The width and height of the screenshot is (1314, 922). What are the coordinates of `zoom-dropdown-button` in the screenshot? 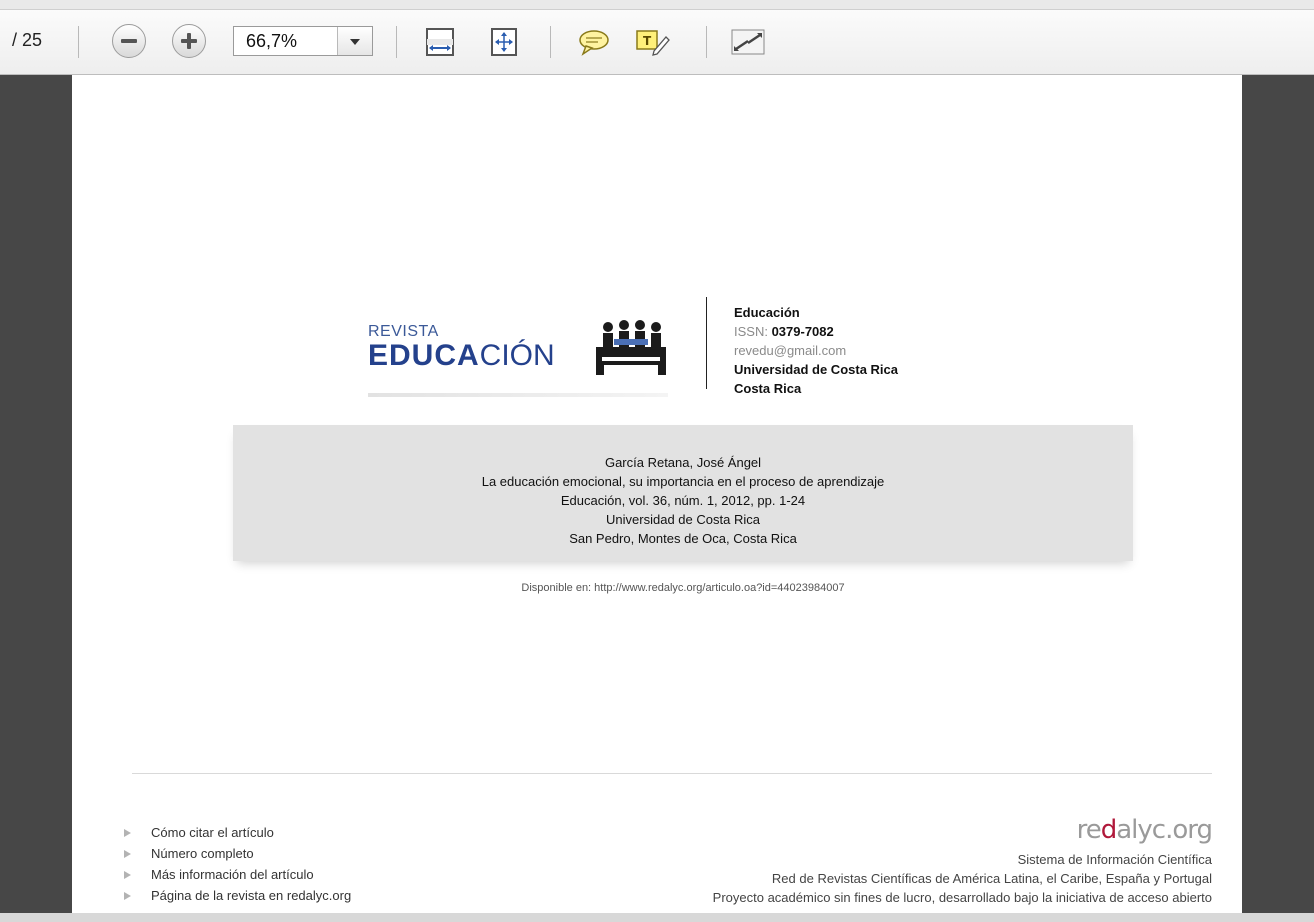 It's located at (354, 41).